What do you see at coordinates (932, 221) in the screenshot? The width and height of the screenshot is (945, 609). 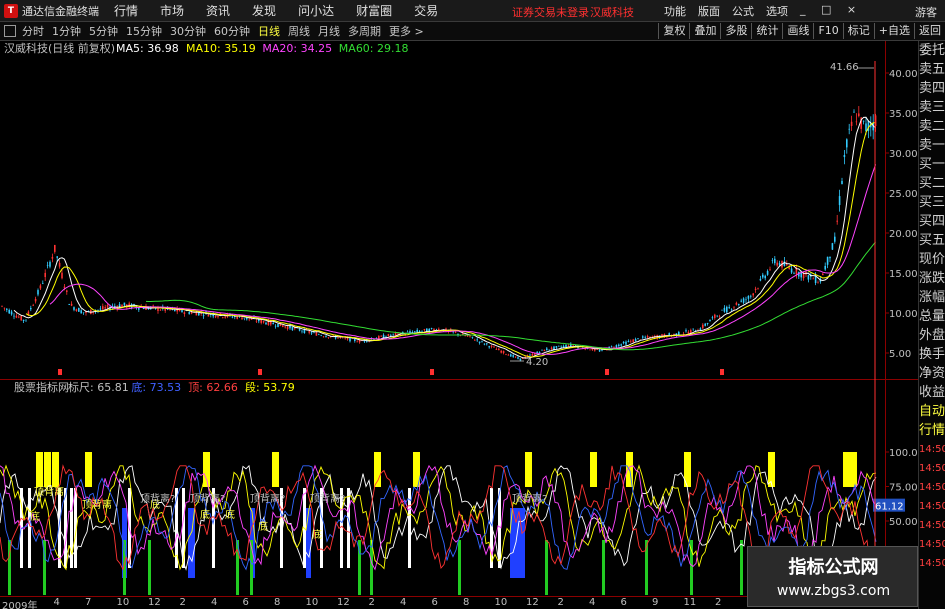 I see `sidebar-item-9: 买四` at bounding box center [932, 221].